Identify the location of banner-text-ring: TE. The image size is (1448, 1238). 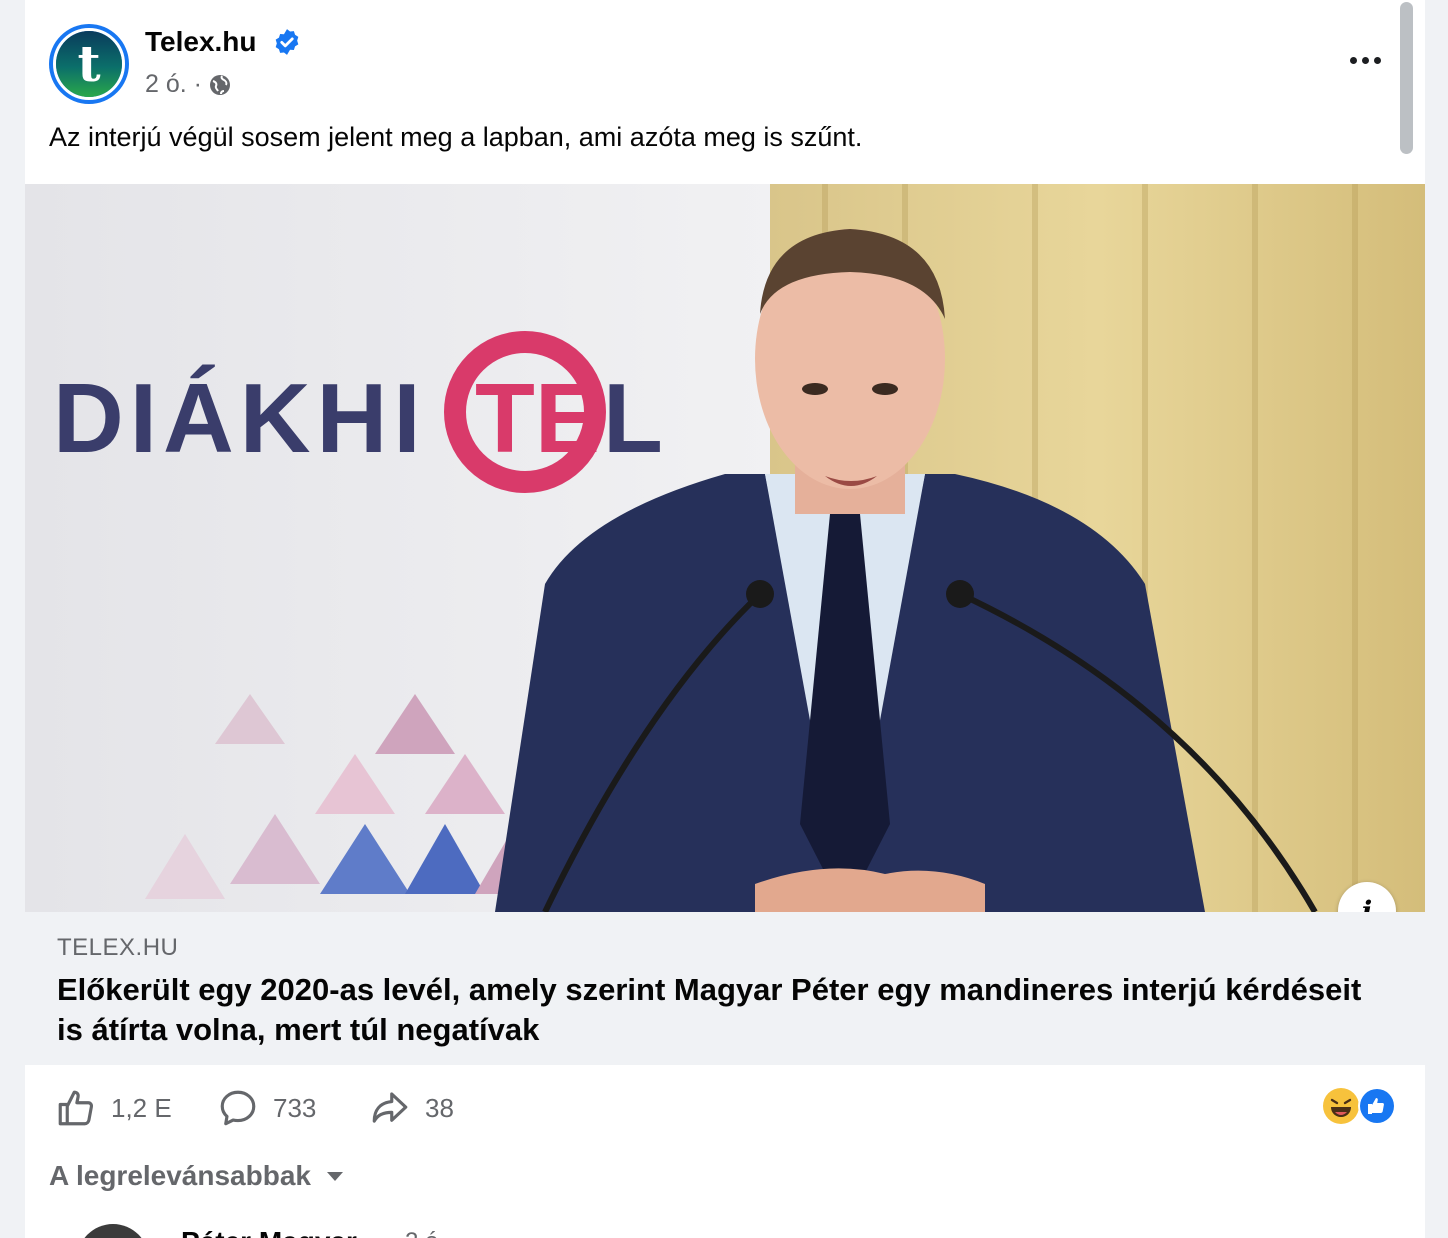
(537, 418).